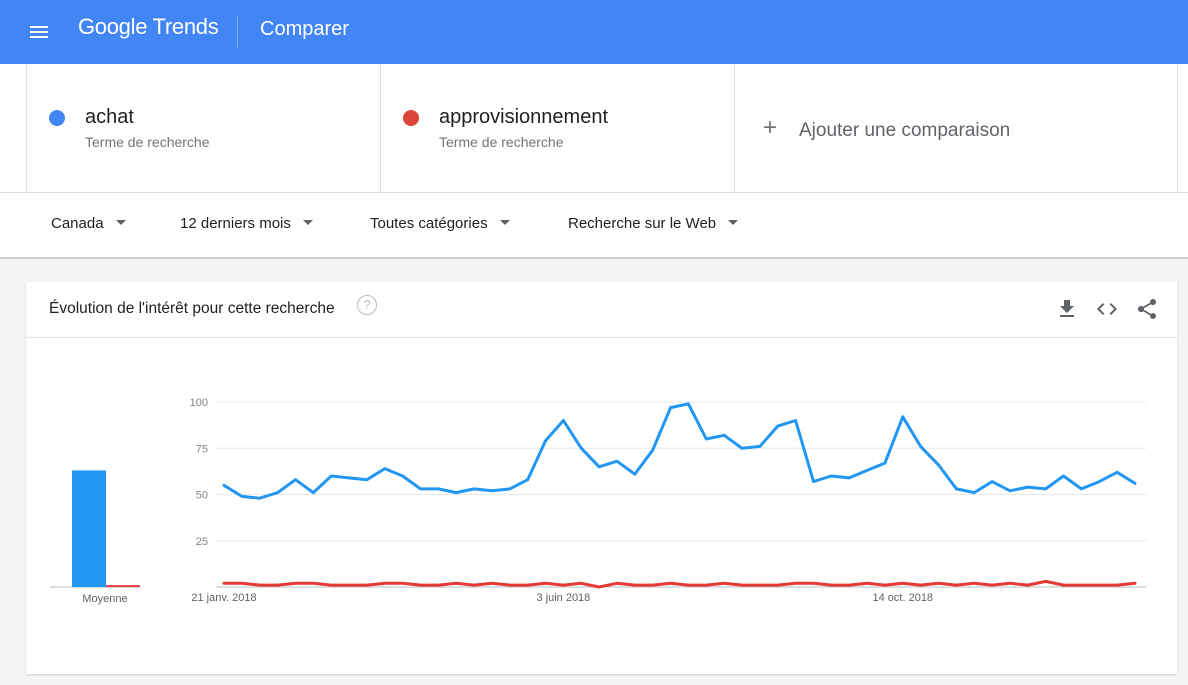 This screenshot has height=685, width=1188. What do you see at coordinates (429, 223) in the screenshot?
I see `category-label: Toutes catégories` at bounding box center [429, 223].